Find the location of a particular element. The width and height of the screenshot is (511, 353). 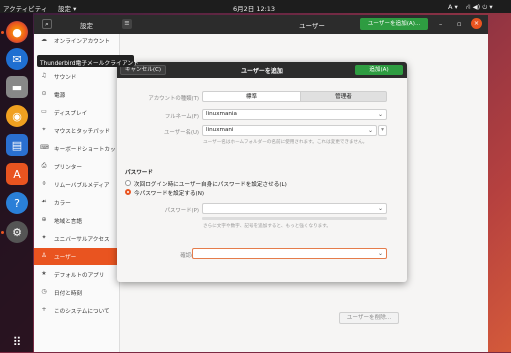

dialog-headerbar: キャンセル(C) ユーザーを追加 追加(A) is located at coordinates (262, 70).